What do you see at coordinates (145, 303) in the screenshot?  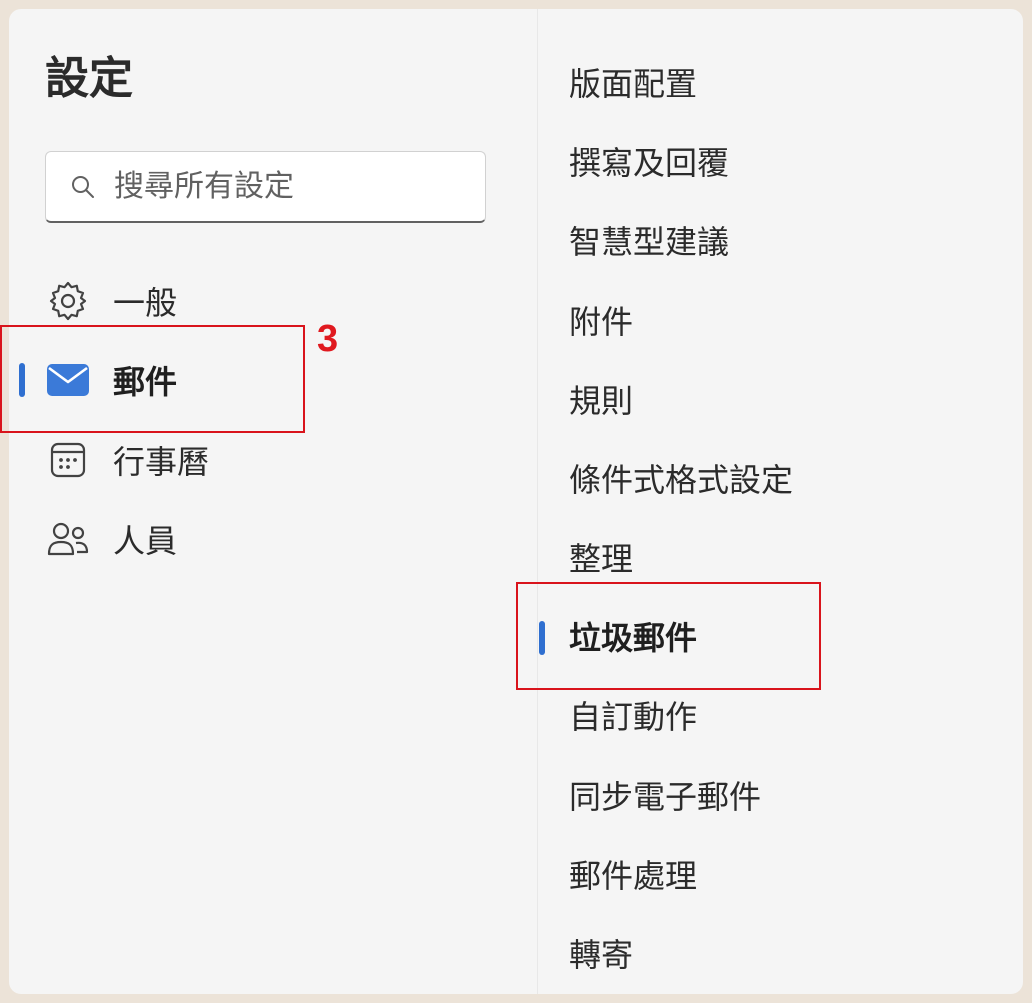 I see `nav-label: 一般` at bounding box center [145, 303].